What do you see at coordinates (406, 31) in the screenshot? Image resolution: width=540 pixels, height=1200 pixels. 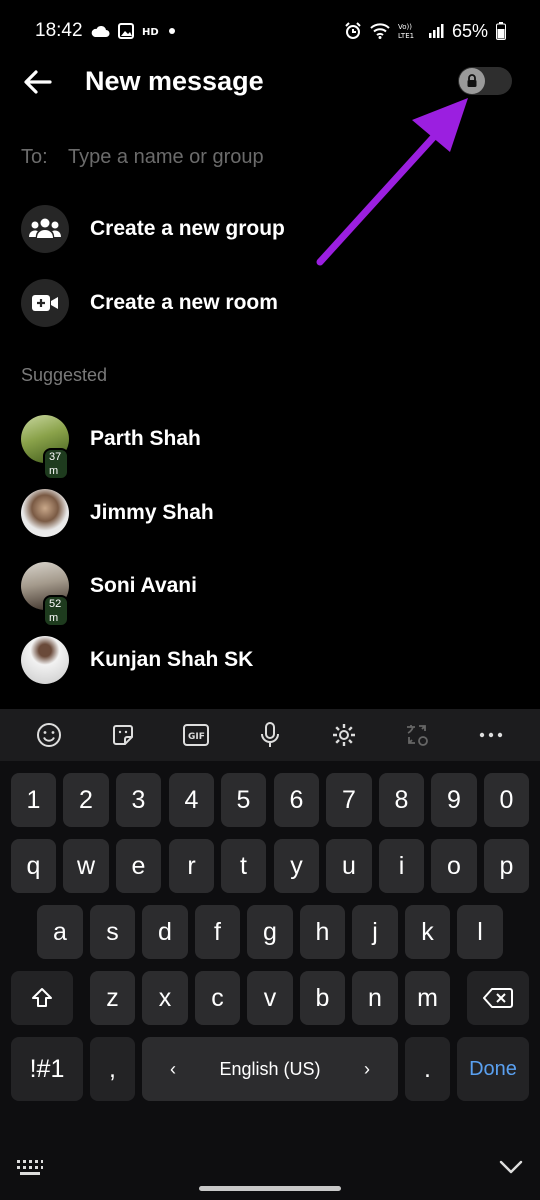 I see `lte-icon: Vo))LTE1` at bounding box center [406, 31].